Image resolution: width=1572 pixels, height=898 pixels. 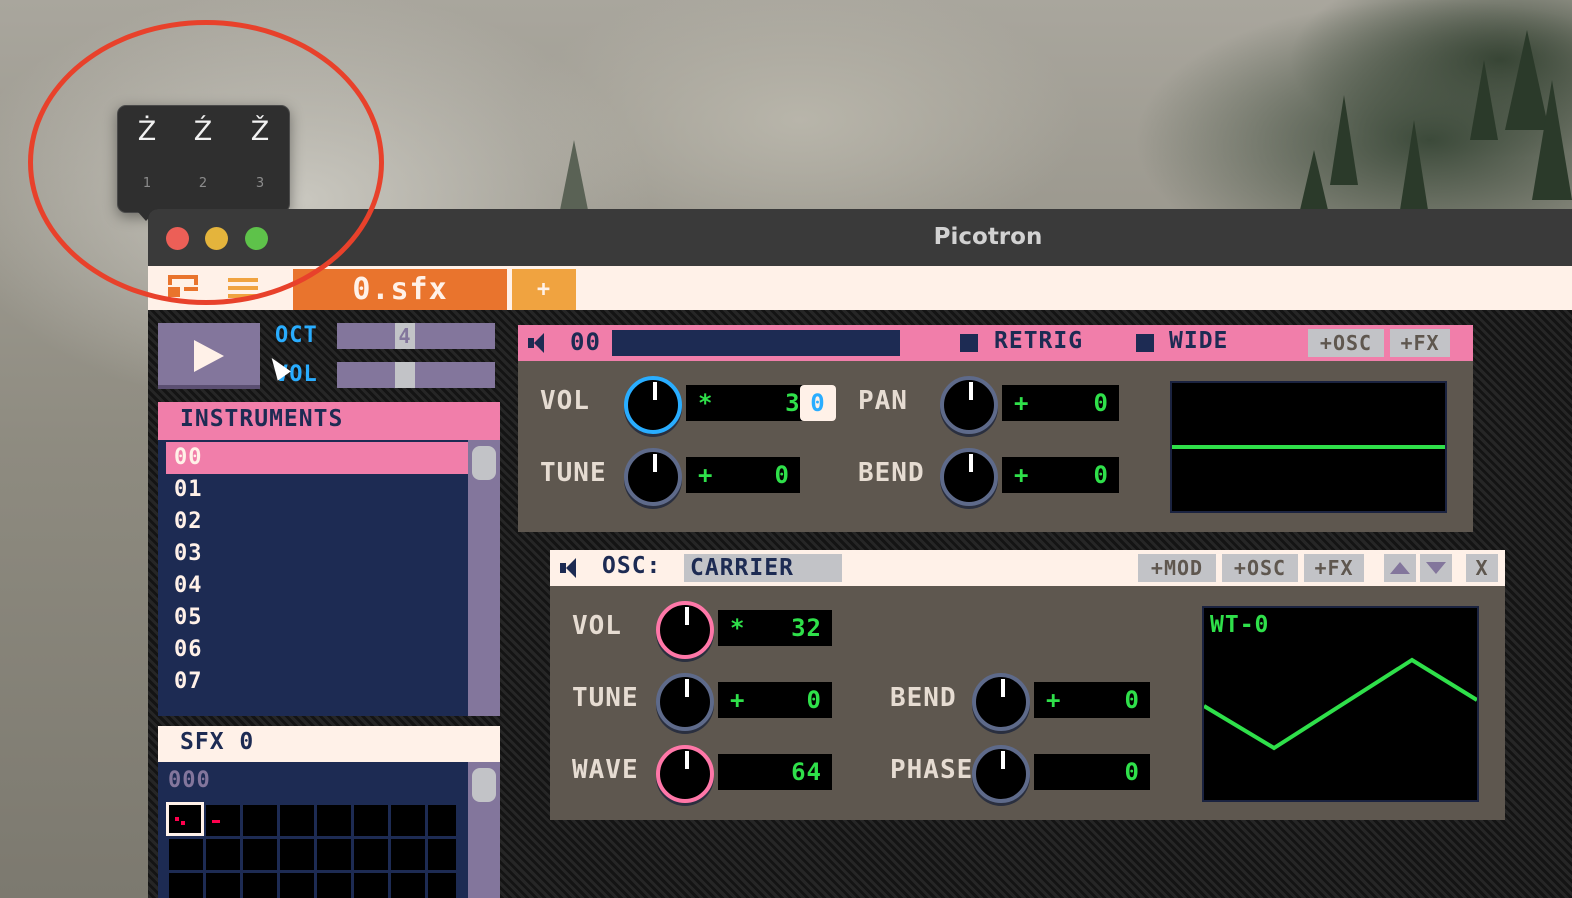 I want to click on osc-bend-value: 0, so click(x=1132, y=700).